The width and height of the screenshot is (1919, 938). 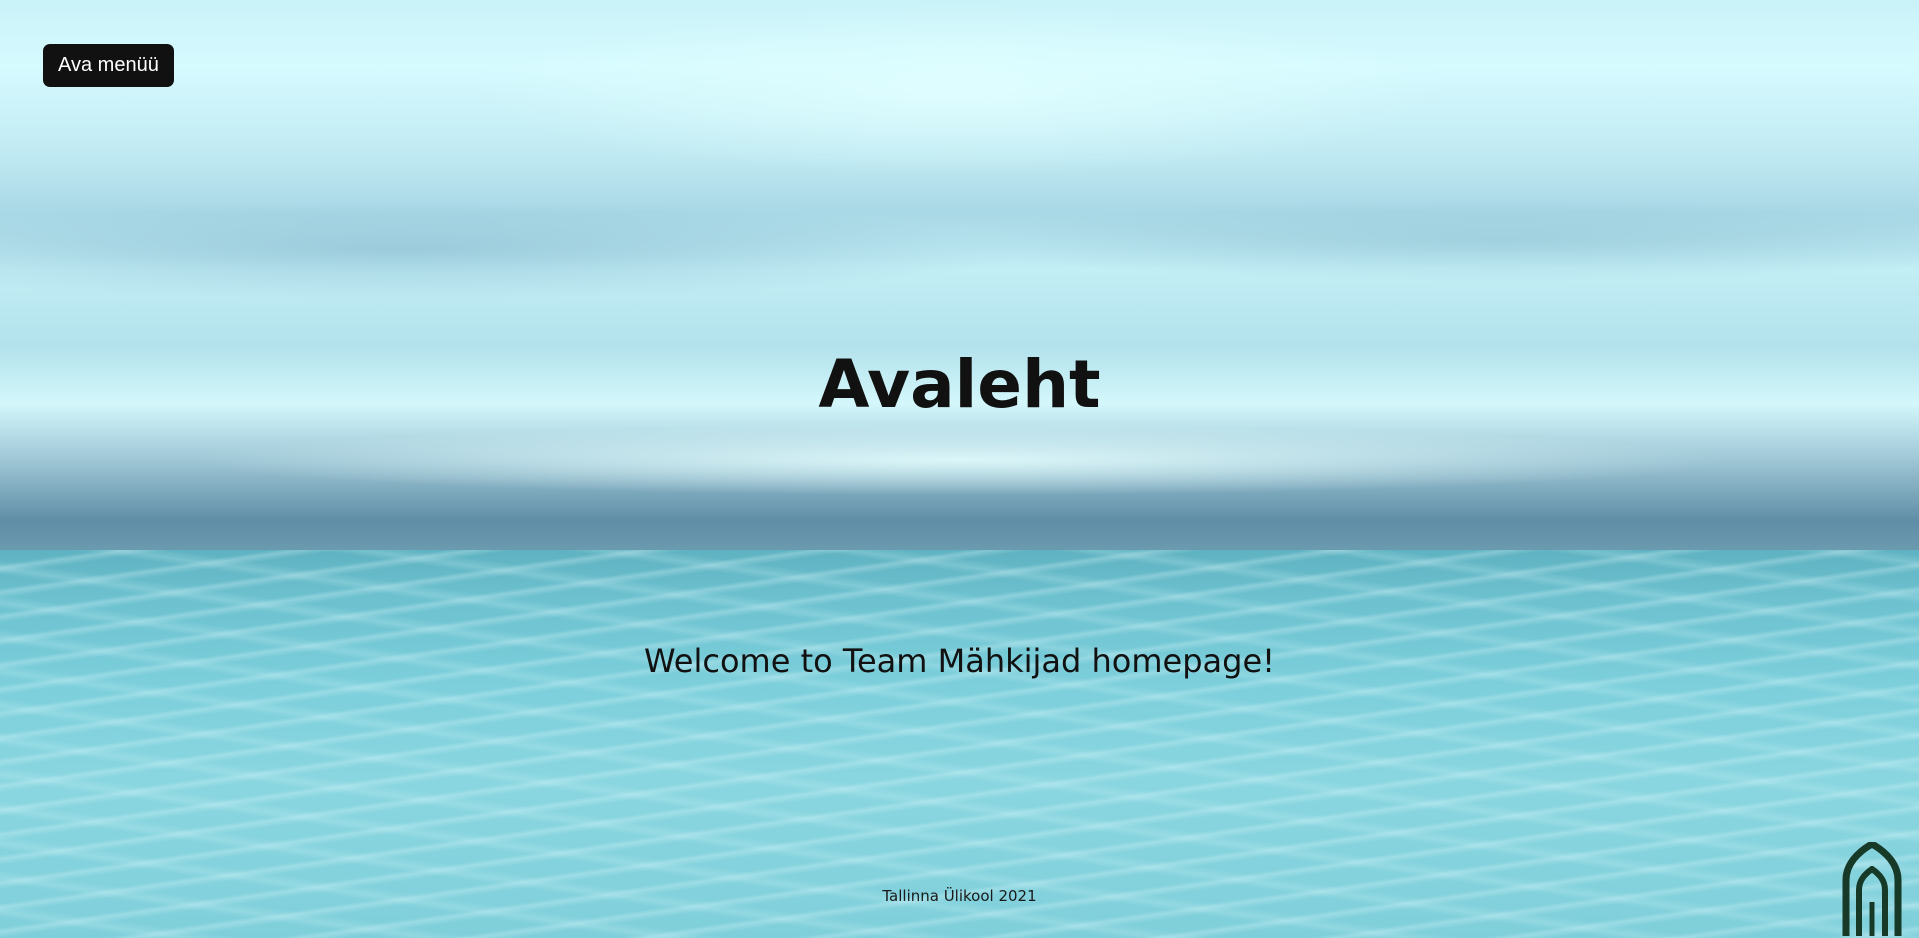 What do you see at coordinates (959, 384) in the screenshot?
I see `page-title: Avaleht` at bounding box center [959, 384].